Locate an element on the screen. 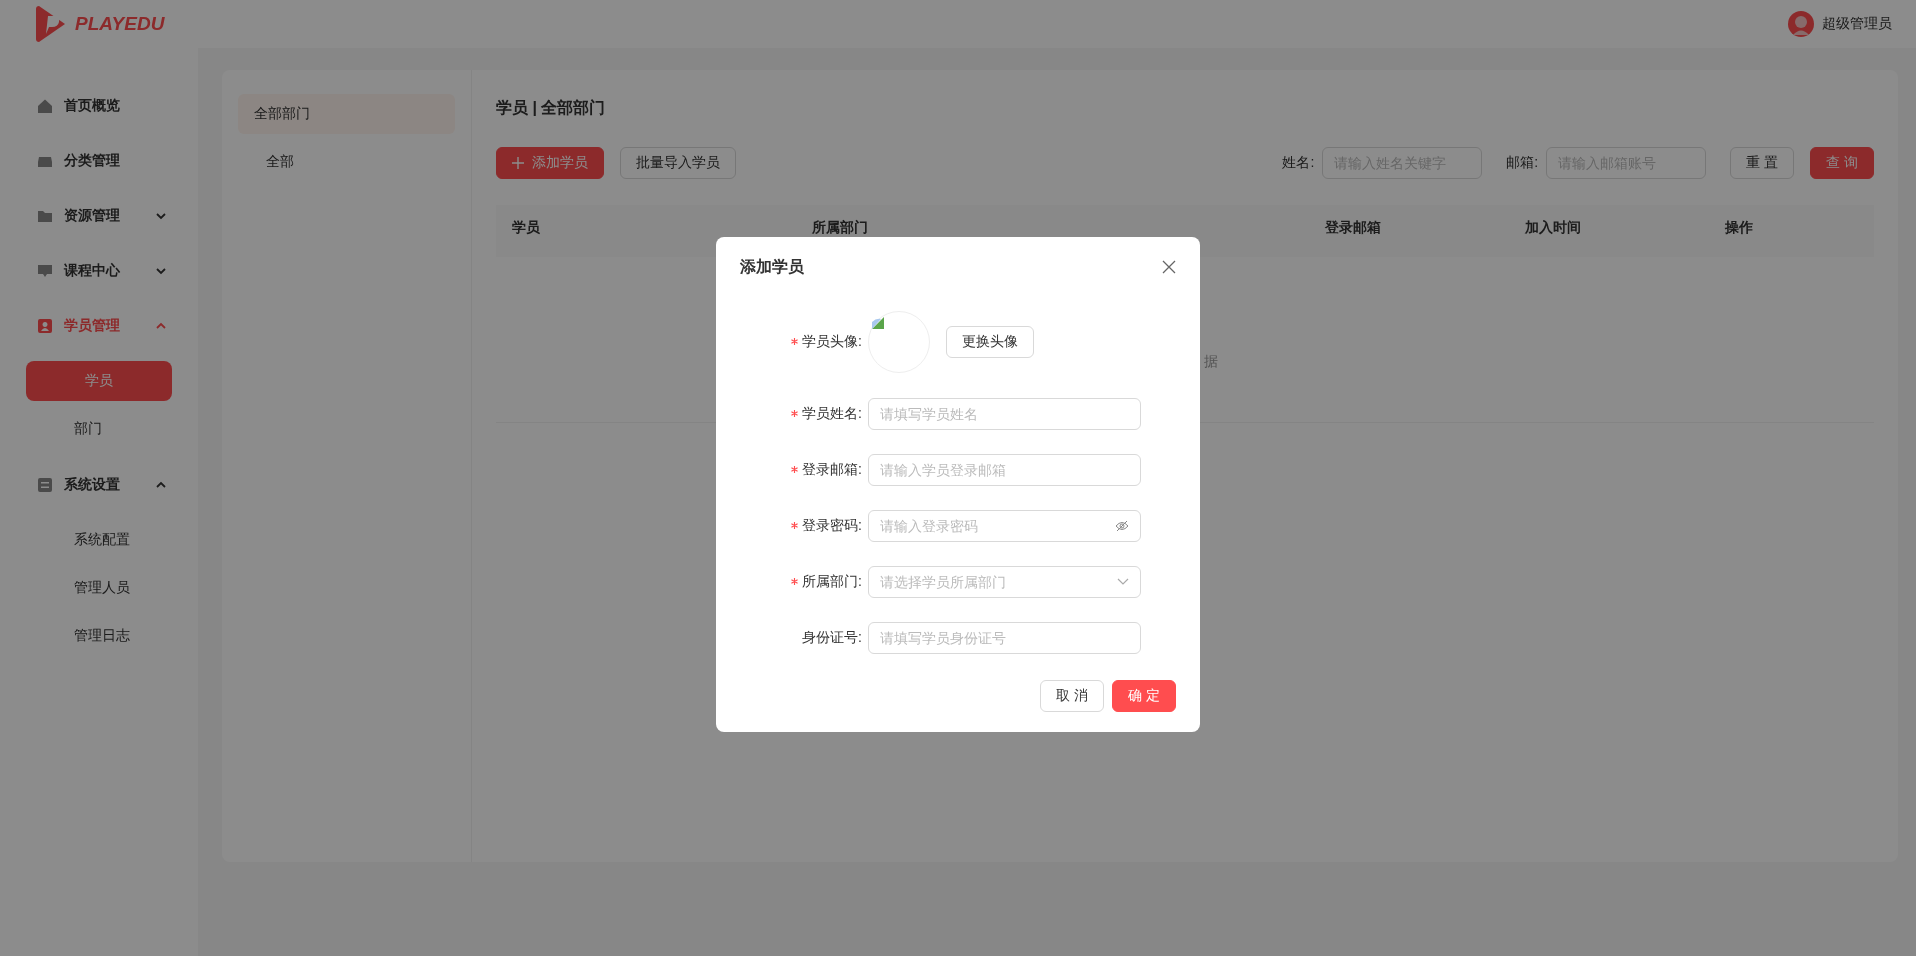  change-avatar-button: 更换头像 is located at coordinates (990, 341).